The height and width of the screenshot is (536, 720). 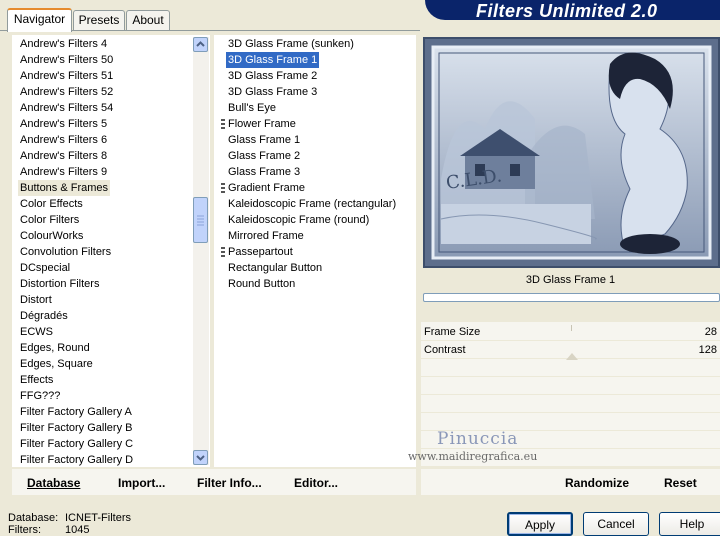 I want to click on filter-item: 3D Glass Frame 1, so click(x=273, y=60).